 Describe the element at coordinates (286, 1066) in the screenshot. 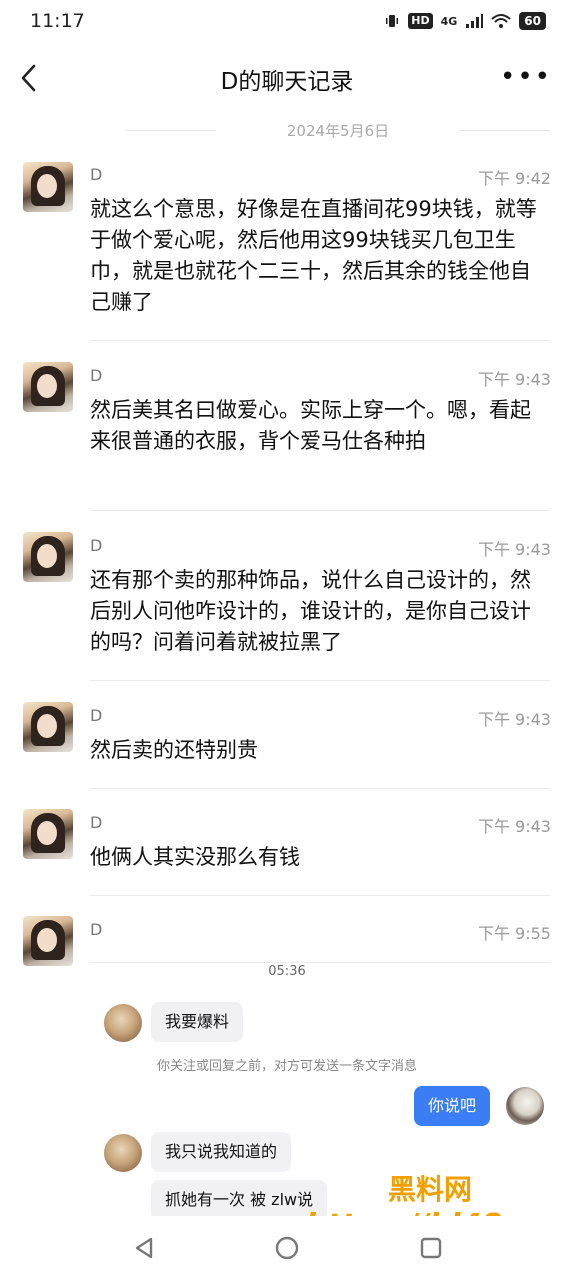

I see `embedded-notice: 你关注或回复之前，对方可发送一条文字消息` at that location.